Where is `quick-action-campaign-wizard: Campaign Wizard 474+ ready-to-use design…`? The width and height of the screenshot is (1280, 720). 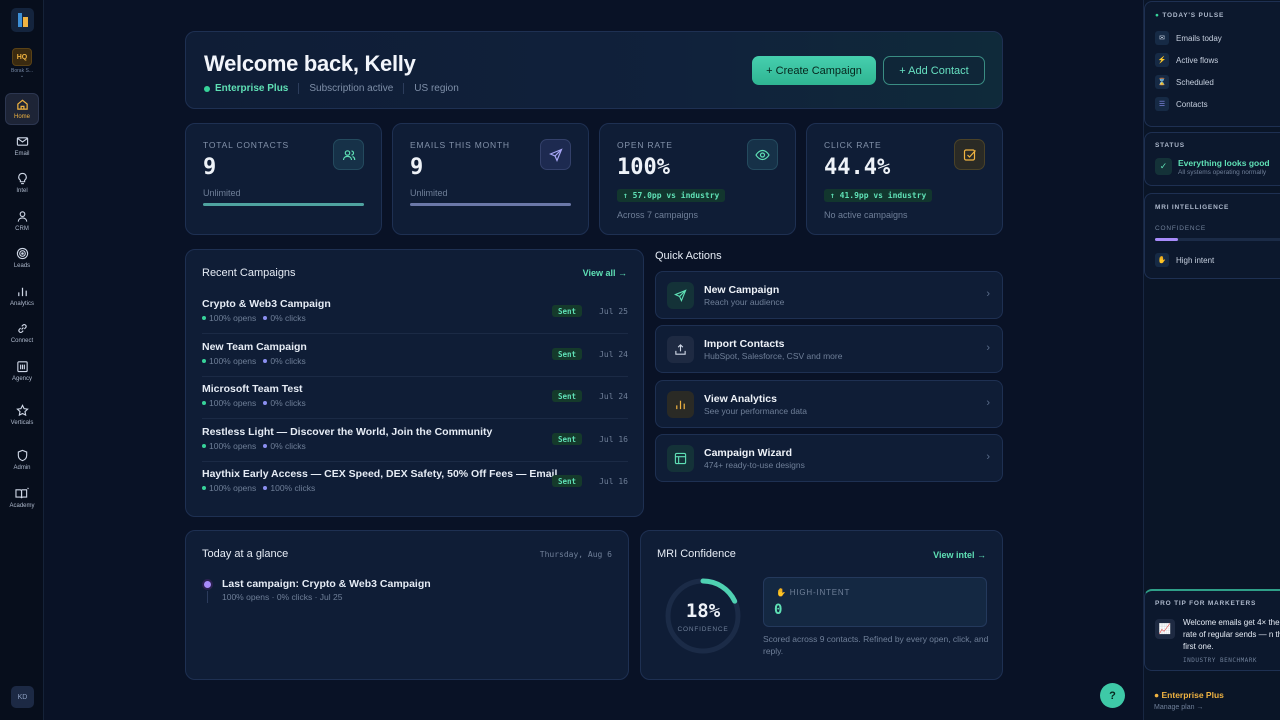
quick-action-campaign-wizard: Campaign Wizard 474+ ready-to-use design… is located at coordinates (829, 458).